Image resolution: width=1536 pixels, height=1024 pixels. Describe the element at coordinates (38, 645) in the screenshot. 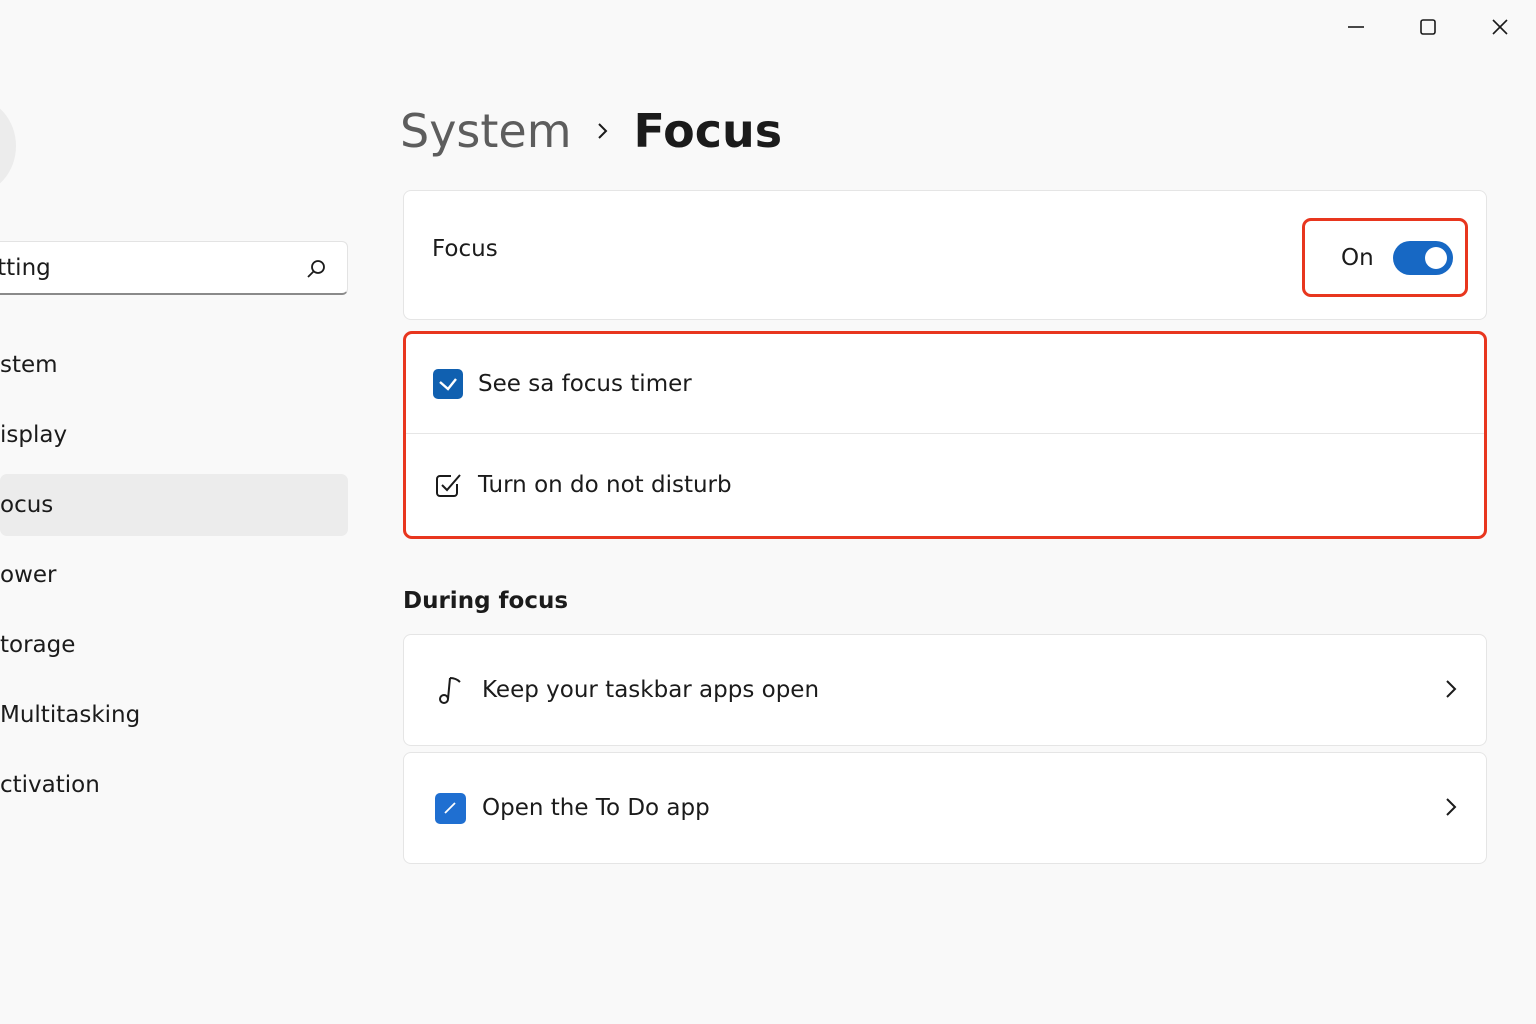

I see `sidebar-item-label: torage` at that location.